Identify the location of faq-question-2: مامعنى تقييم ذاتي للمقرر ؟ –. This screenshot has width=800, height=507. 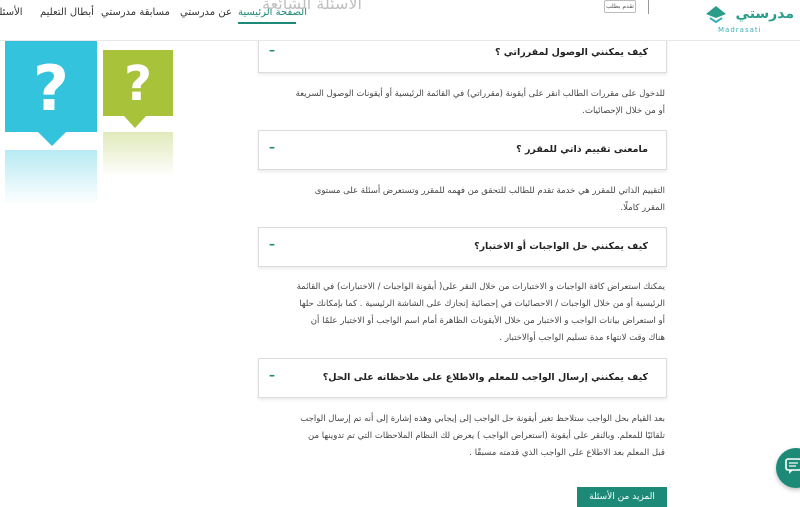
(462, 150).